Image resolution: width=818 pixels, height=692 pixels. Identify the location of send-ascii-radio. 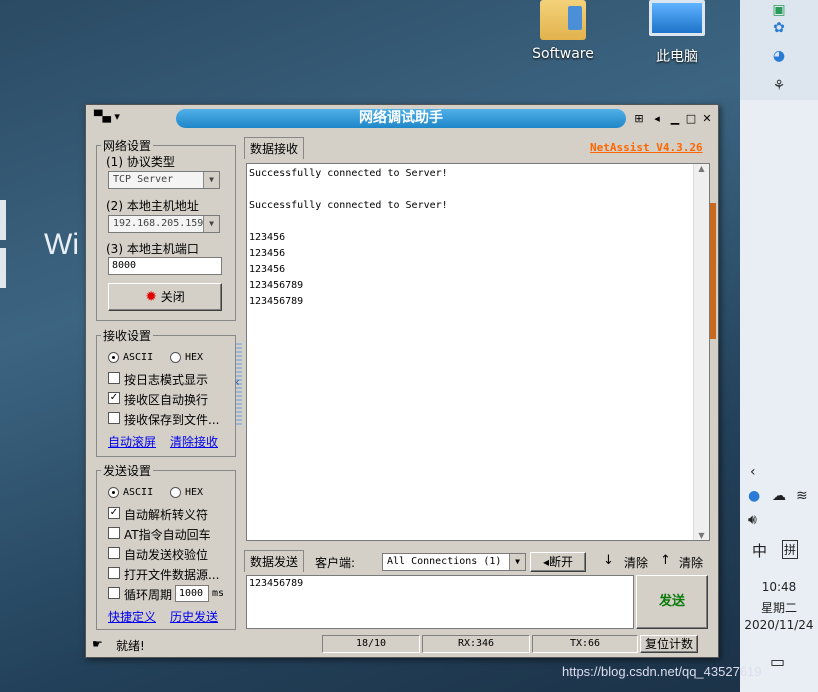
(113, 492).